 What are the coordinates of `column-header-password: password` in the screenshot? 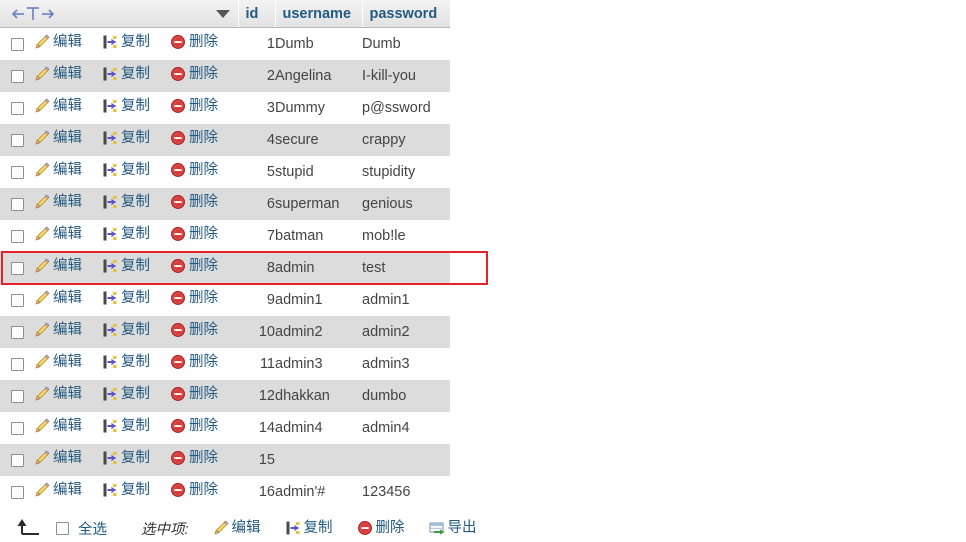 It's located at (405, 14).